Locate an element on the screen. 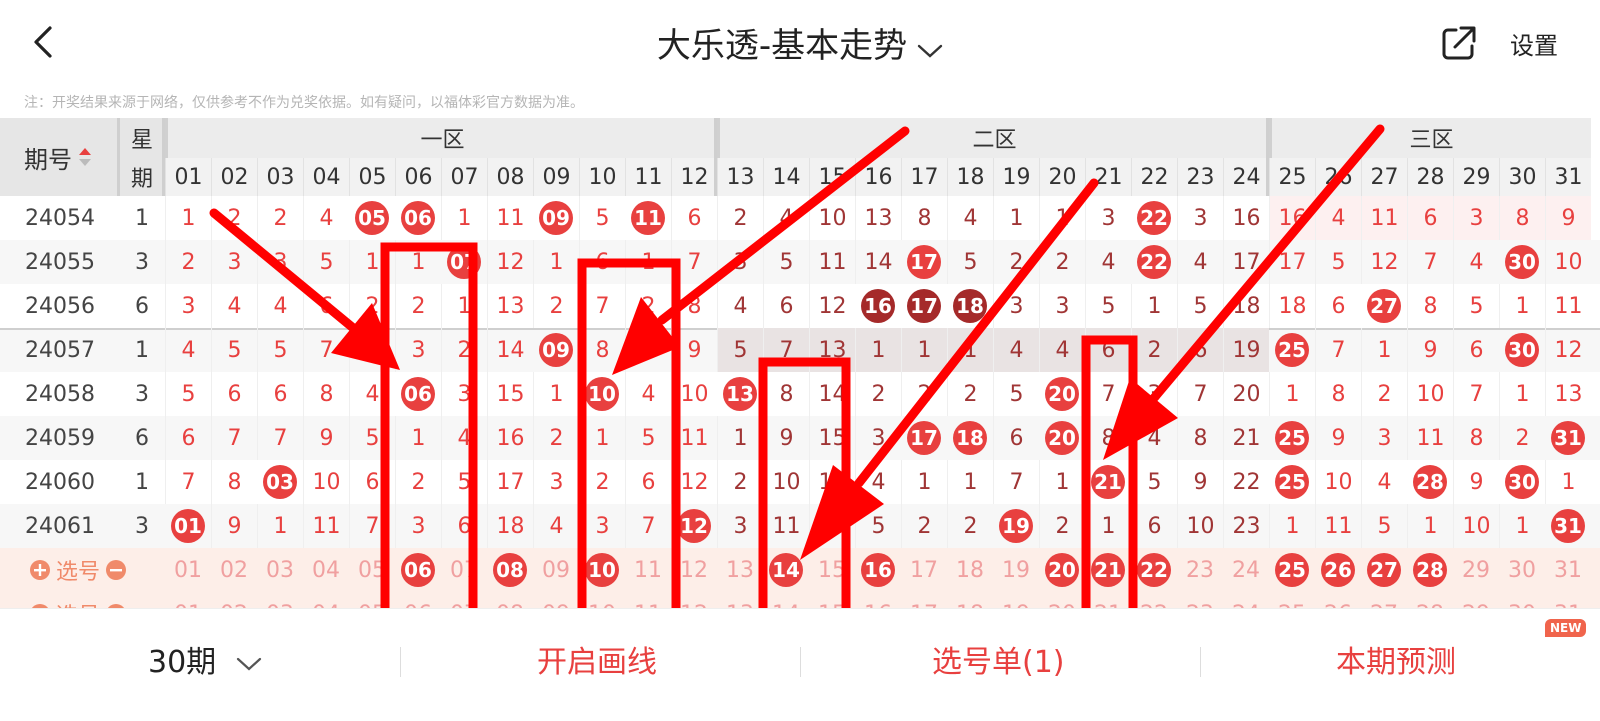  omission-cell: 21 is located at coordinates (1246, 438).